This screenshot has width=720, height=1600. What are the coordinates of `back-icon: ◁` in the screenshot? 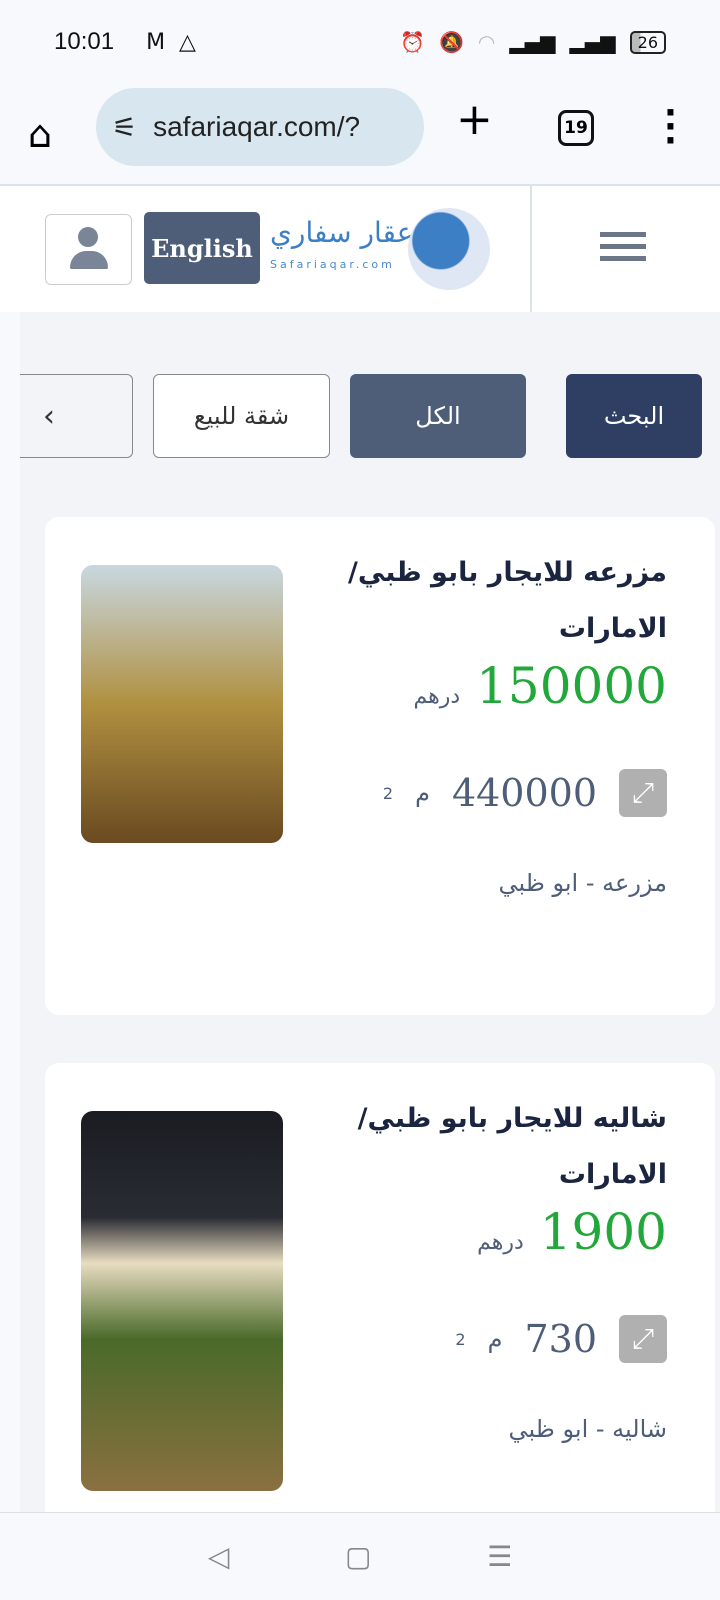 It's located at (219, 1556).